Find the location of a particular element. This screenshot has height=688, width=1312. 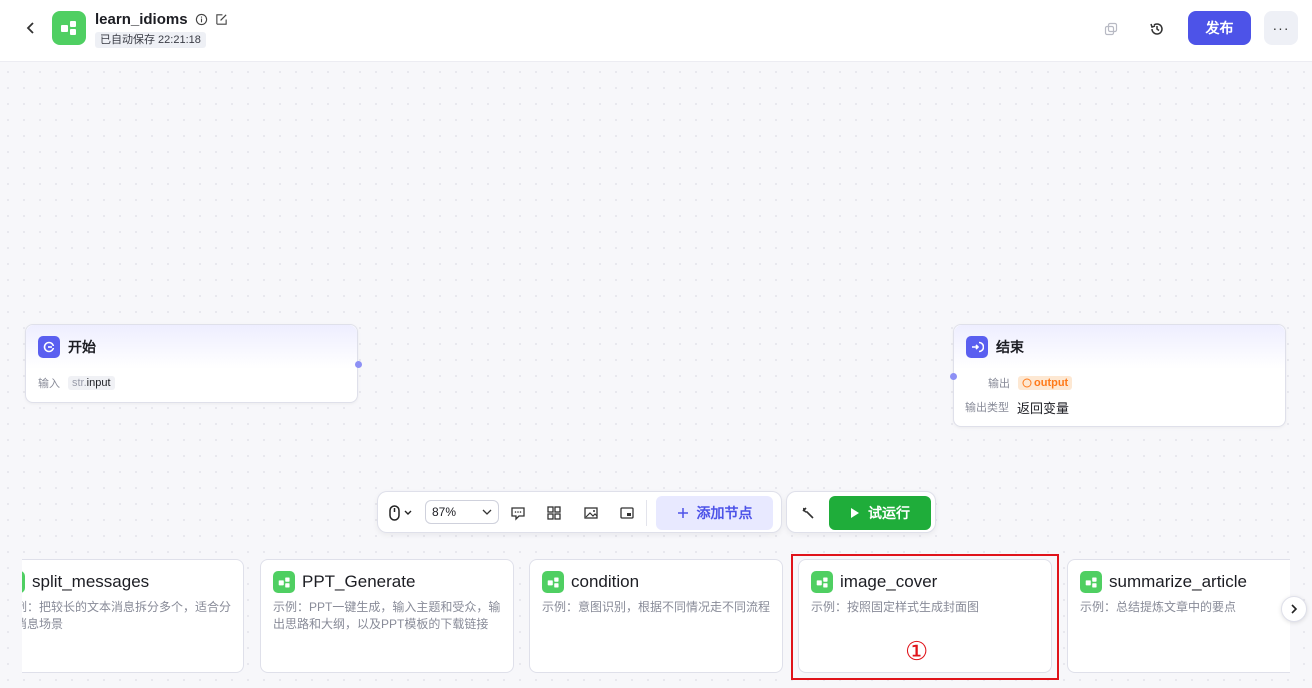

add-node-button: 添加节点 is located at coordinates (714, 513).